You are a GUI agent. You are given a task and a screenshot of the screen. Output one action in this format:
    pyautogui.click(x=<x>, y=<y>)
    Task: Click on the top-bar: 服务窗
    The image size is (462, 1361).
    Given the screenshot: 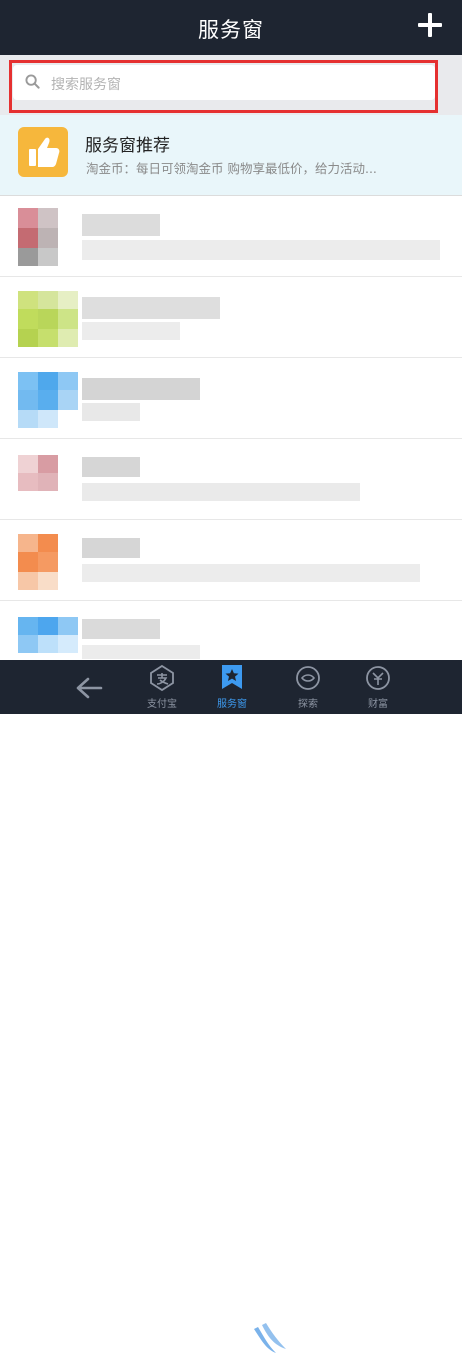 What is the action you would take?
    pyautogui.click(x=231, y=27)
    